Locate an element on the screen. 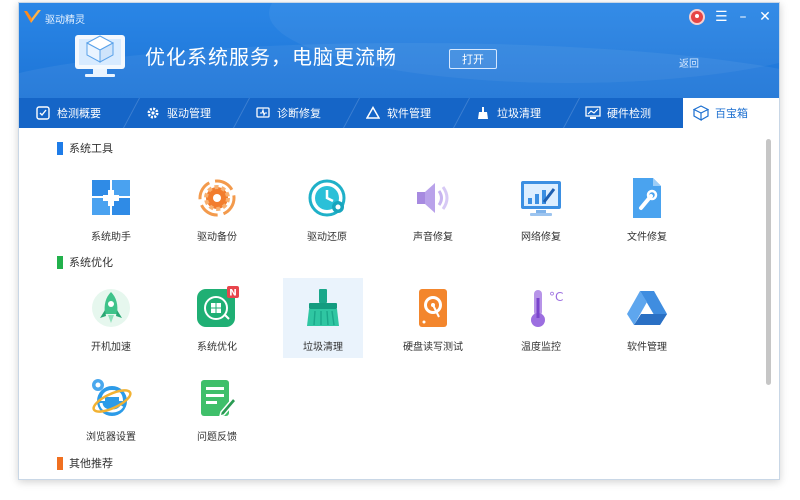 This screenshot has height=500, width=800. network-monitor-icon is located at coordinates (541, 198).